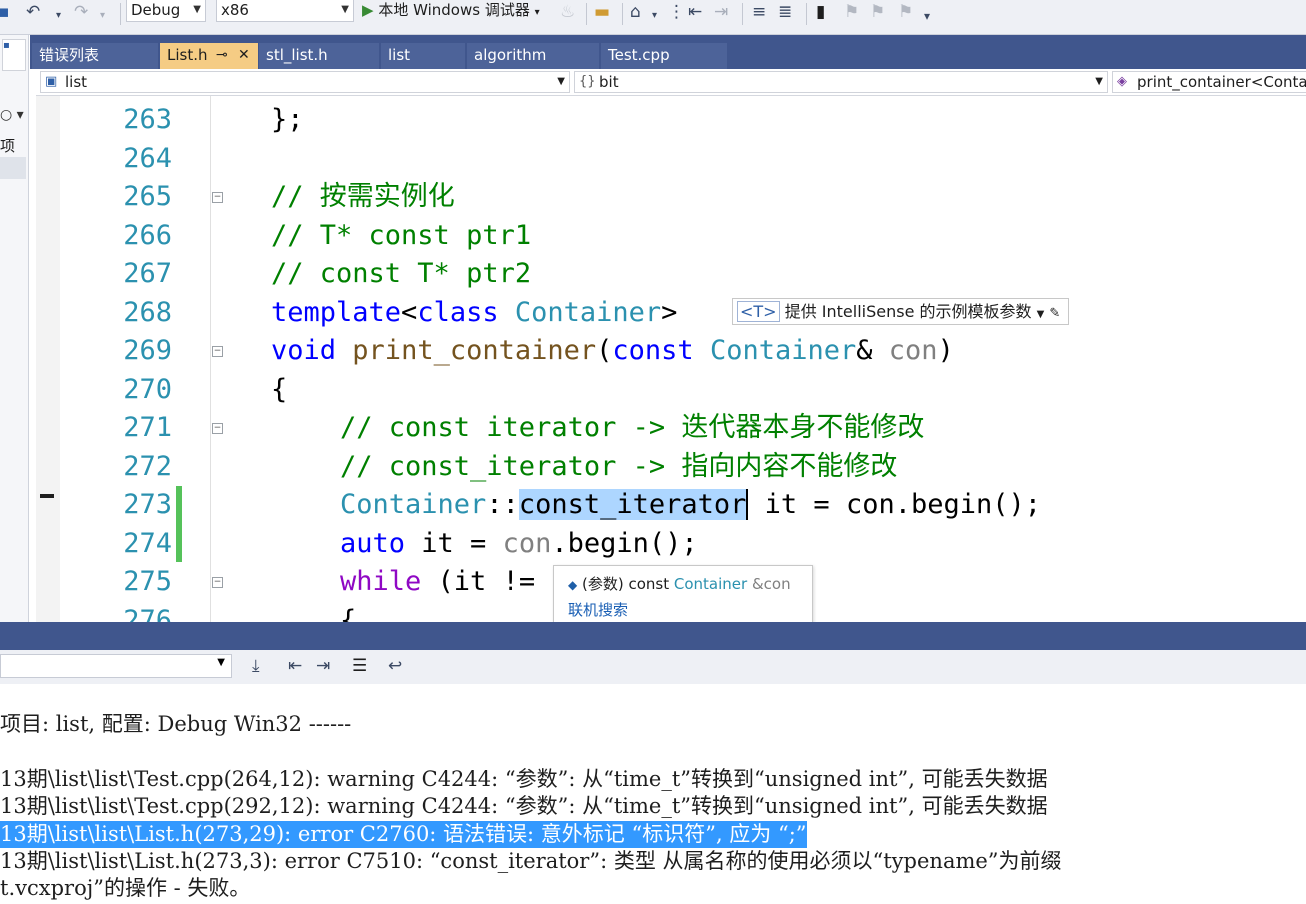  What do you see at coordinates (632, 427) in the screenshot?
I see `code-line-271: // const iterator -> 迭代器本身不能修改` at bounding box center [632, 427].